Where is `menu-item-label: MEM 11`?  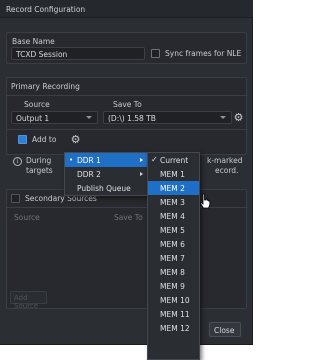
menu-item-label: MEM 11 is located at coordinates (175, 314).